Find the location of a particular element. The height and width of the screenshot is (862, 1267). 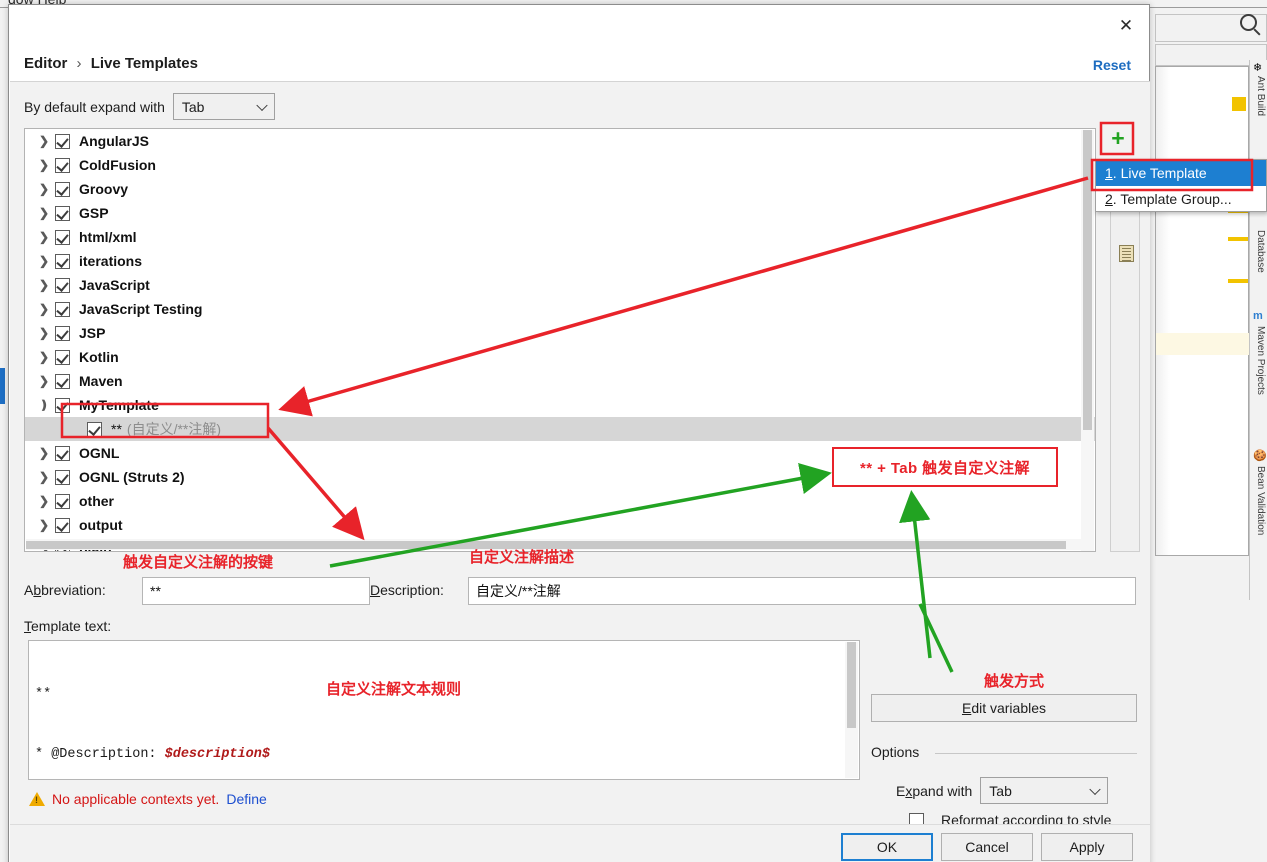

breadcrumb-parent: Editor is located at coordinates (45, 63).